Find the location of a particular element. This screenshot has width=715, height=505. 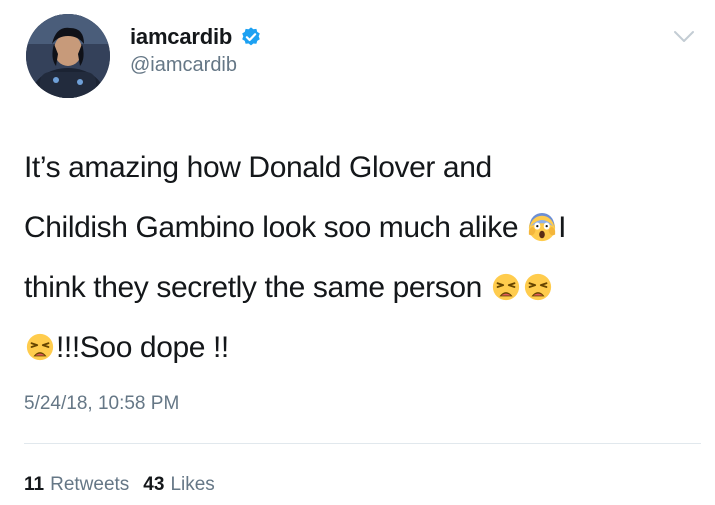

retweets-stat: 11 Retweets is located at coordinates (76, 485).